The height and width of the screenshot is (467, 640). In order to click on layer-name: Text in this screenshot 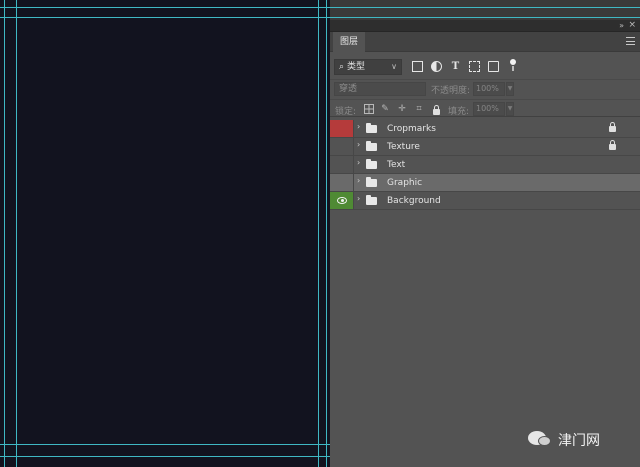, I will do `click(396, 165)`.